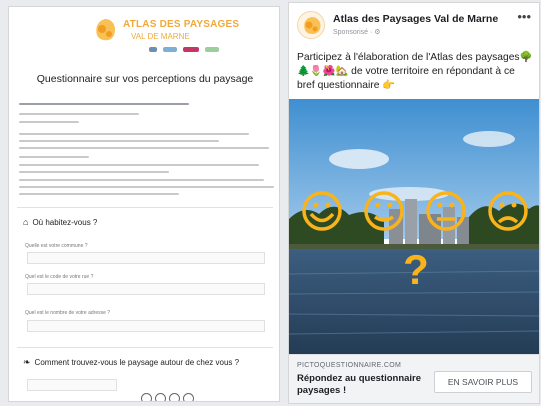  What do you see at coordinates (483, 382) in the screenshot?
I see `learn-more-button: EN SAVOIR PLUS` at bounding box center [483, 382].